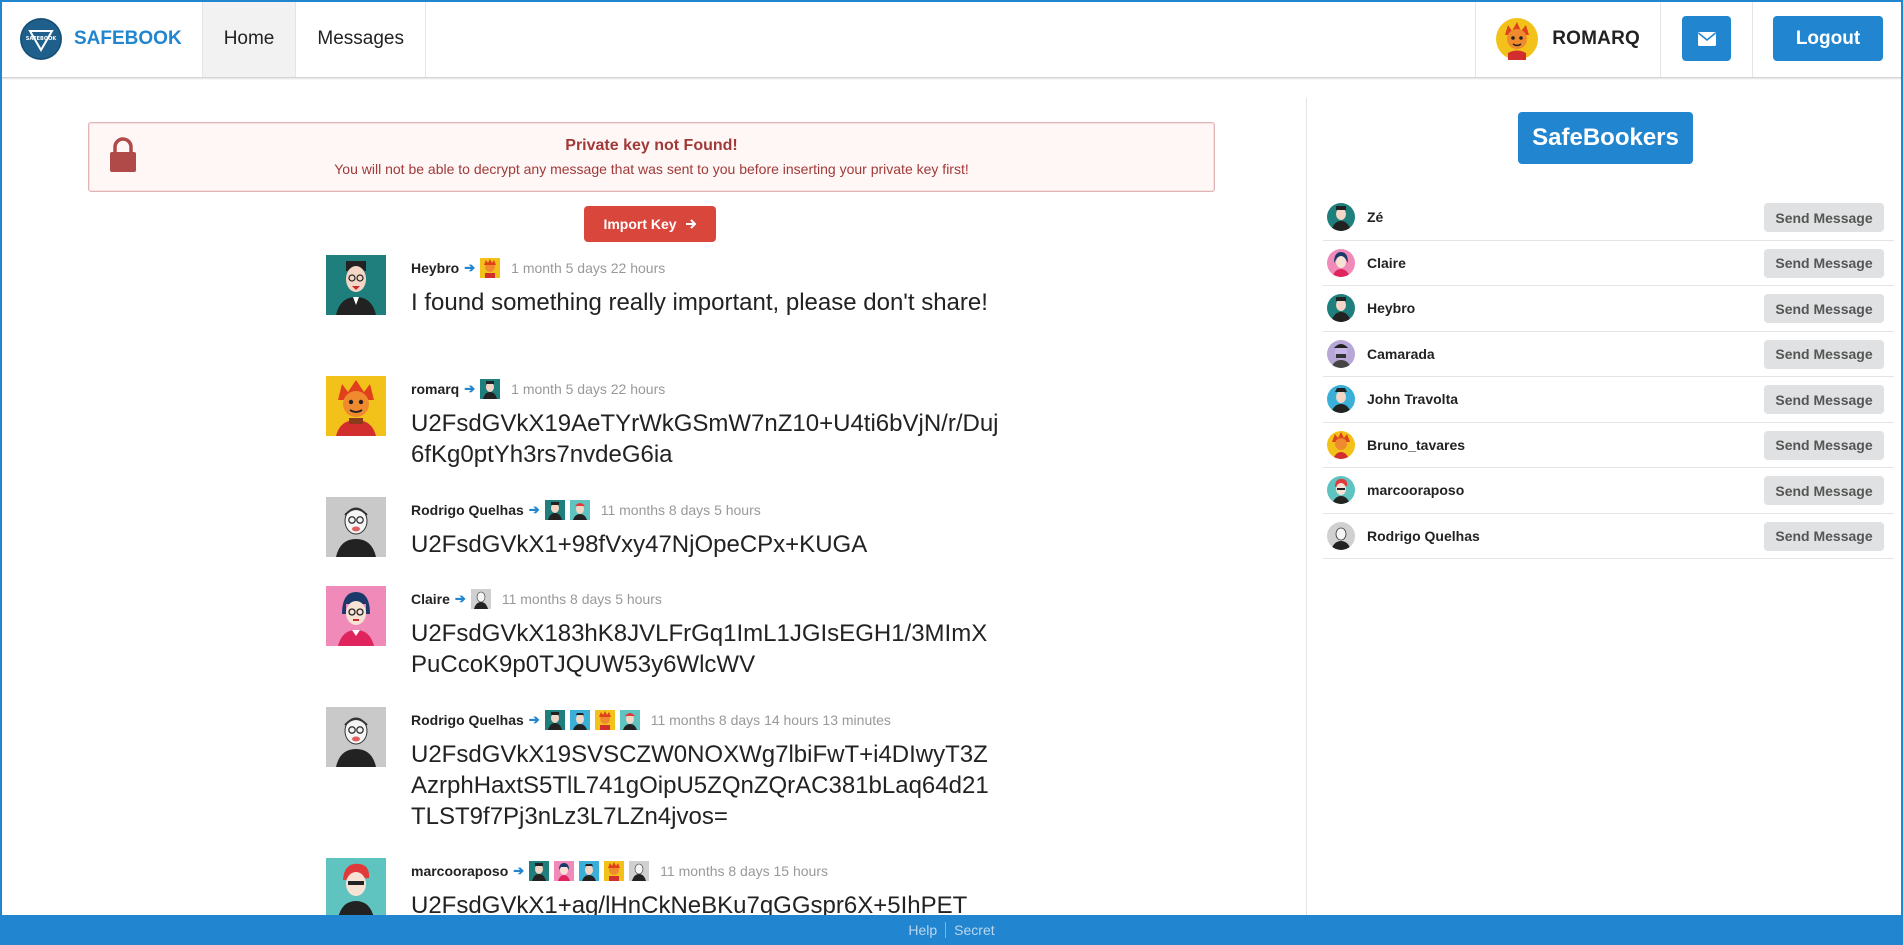 This screenshot has width=1903, height=945. What do you see at coordinates (946, 930) in the screenshot?
I see `footer-divider` at bounding box center [946, 930].